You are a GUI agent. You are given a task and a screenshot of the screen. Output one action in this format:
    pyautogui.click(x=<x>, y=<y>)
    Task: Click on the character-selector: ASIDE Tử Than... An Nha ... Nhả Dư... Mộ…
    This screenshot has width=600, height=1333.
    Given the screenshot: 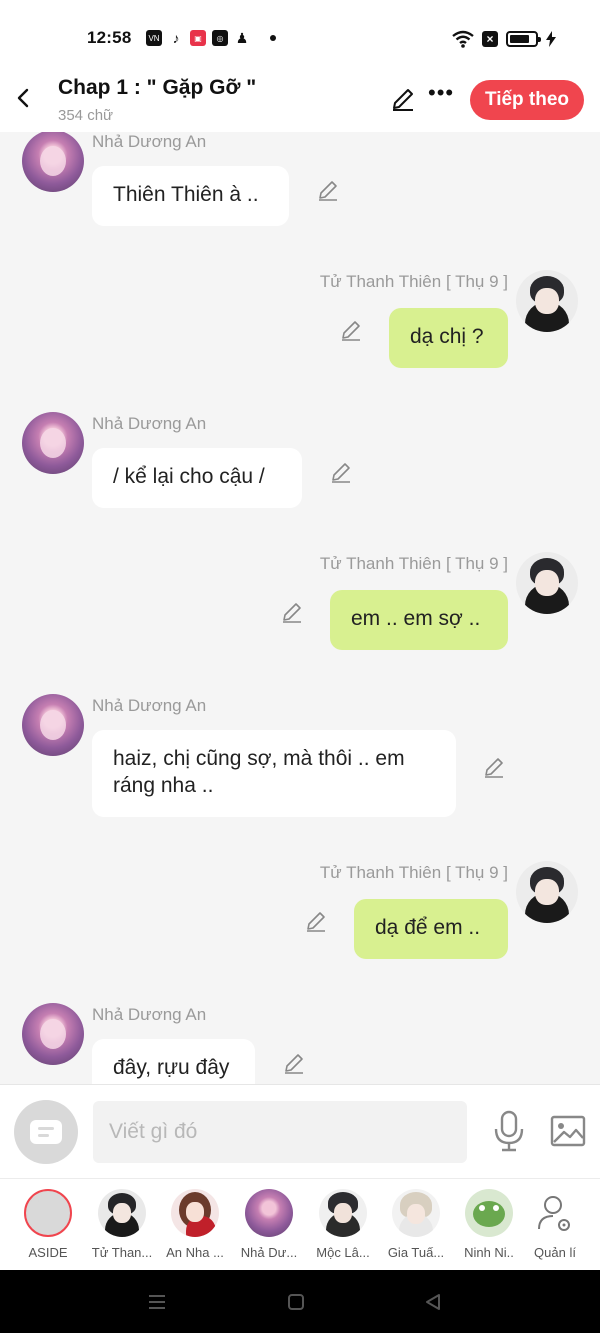 What is the action you would take?
    pyautogui.click(x=300, y=1224)
    